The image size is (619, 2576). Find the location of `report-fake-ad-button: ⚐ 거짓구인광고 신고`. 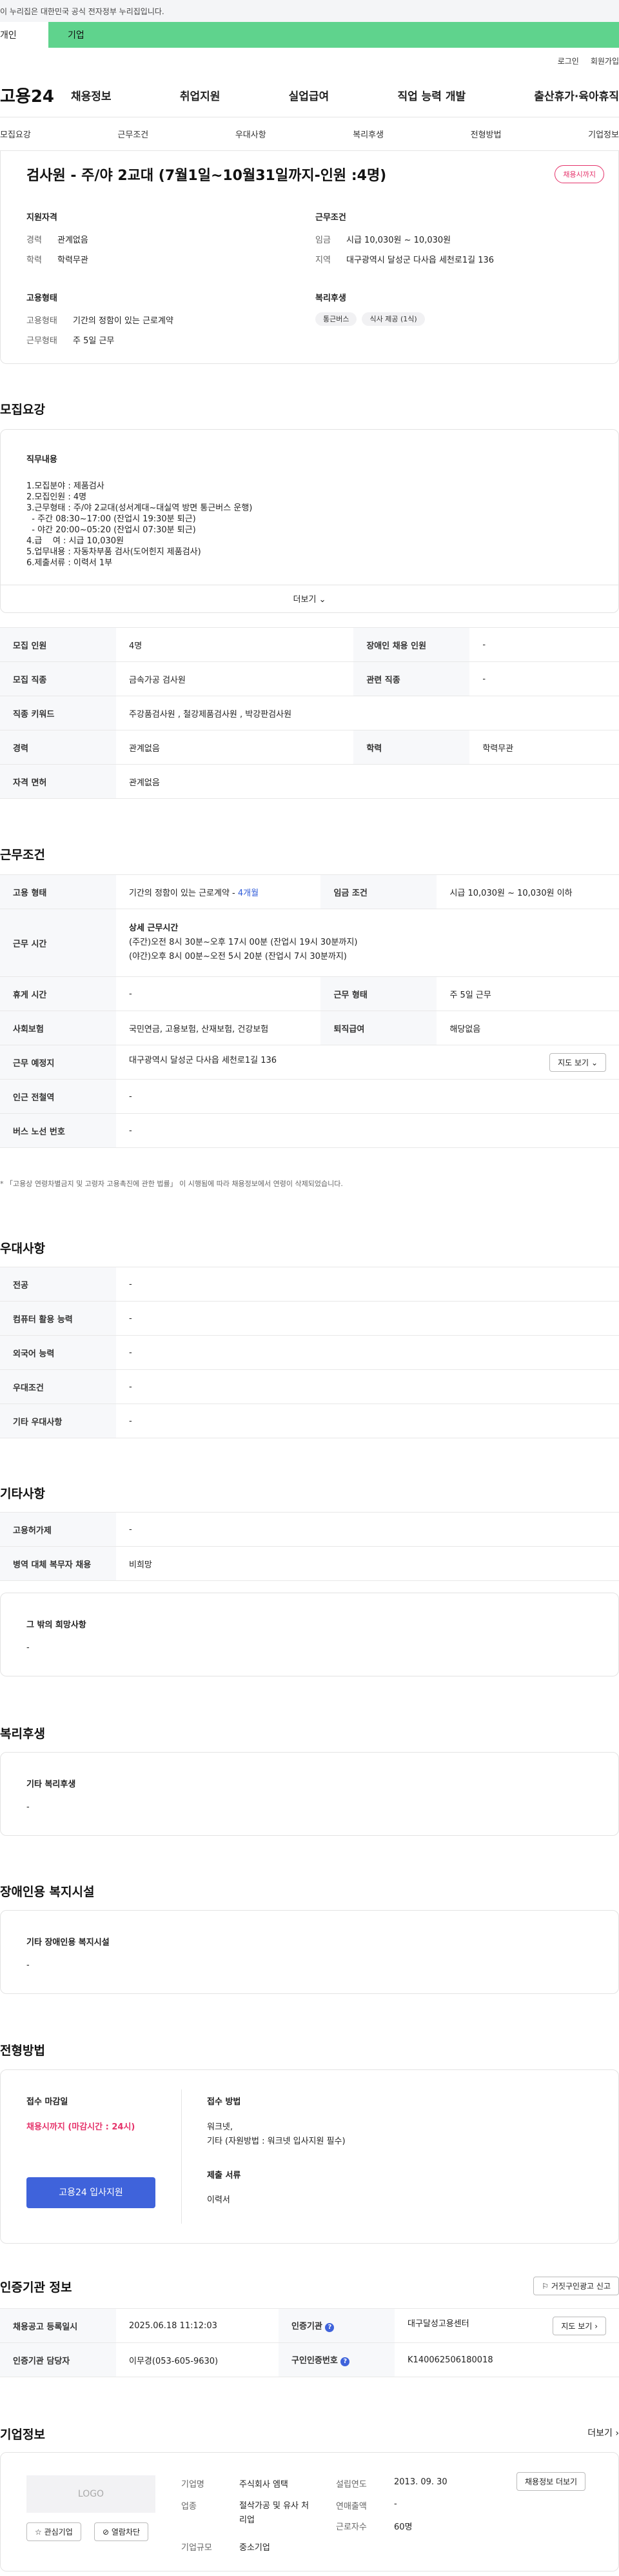

report-fake-ad-button: ⚐ 거짓구인광고 신고 is located at coordinates (576, 2286).